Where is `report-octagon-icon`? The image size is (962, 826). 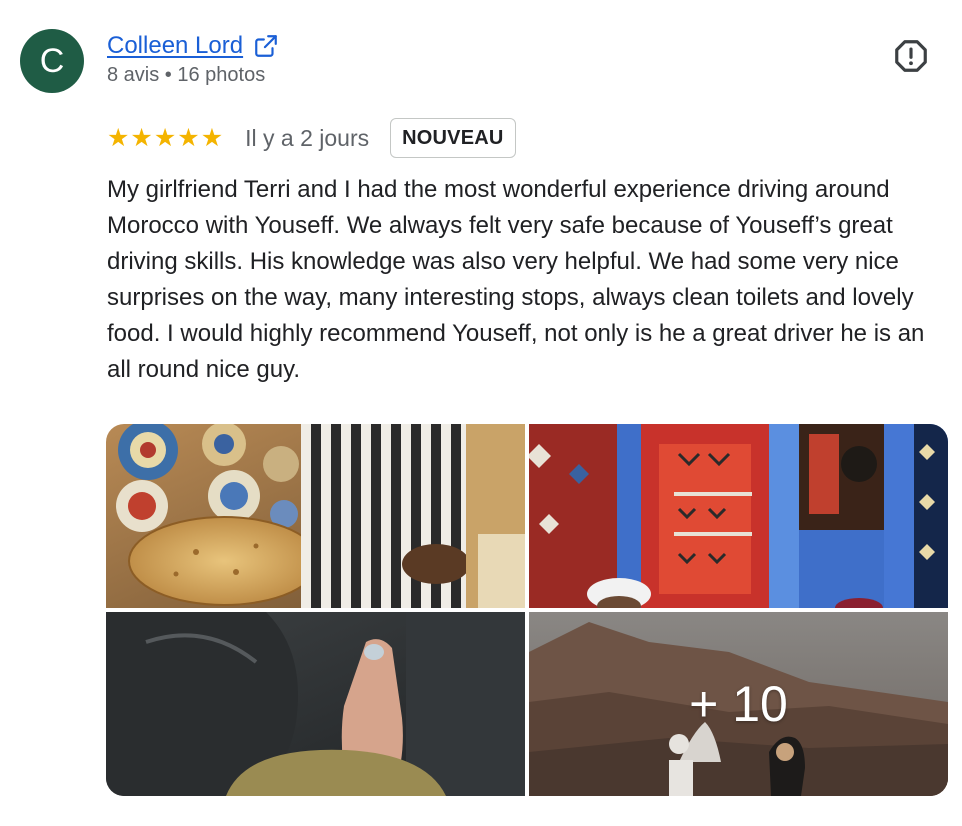 report-octagon-icon is located at coordinates (911, 59).